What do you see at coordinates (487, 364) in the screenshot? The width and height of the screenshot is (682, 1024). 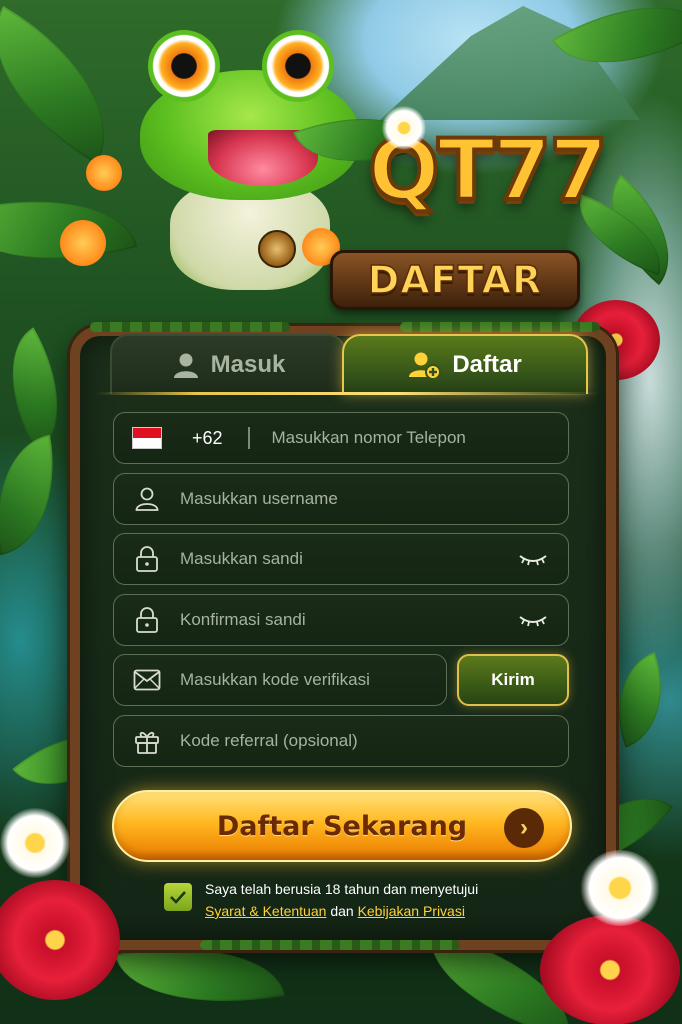 I see `tab-register-label: Daftar` at bounding box center [487, 364].